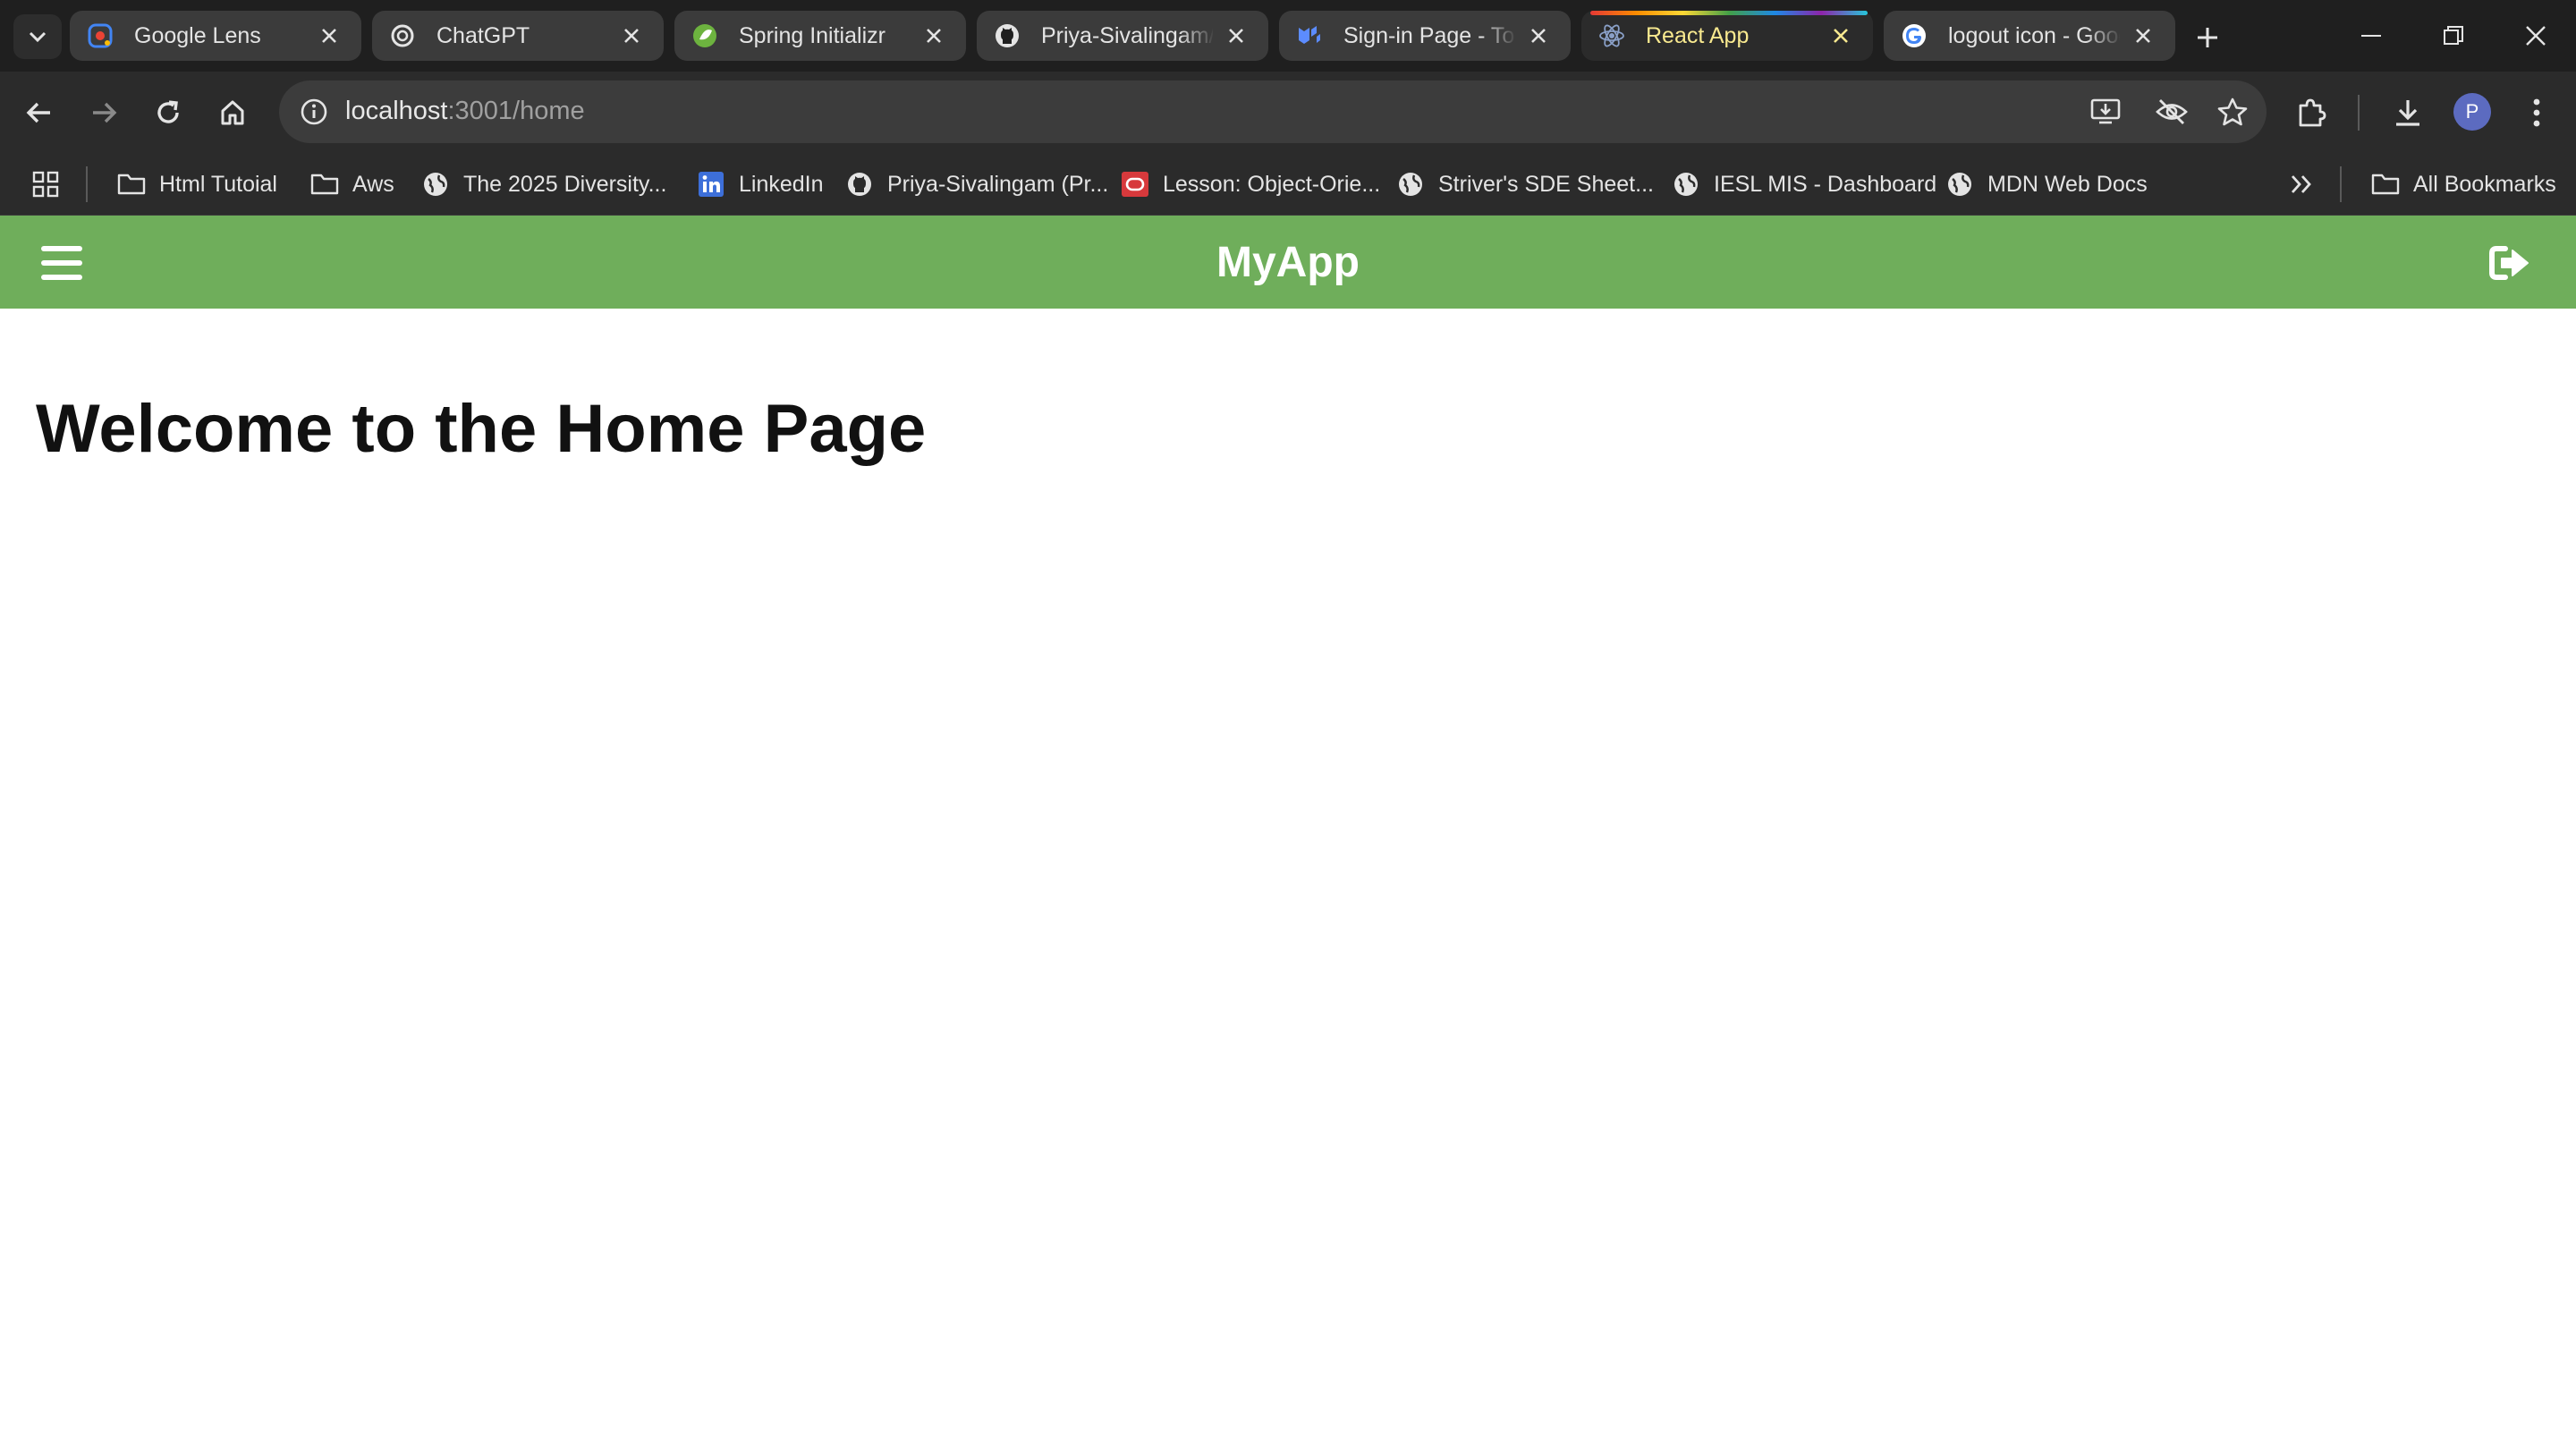 Image resolution: width=2576 pixels, height=1449 pixels. What do you see at coordinates (1698, 35) in the screenshot?
I see `tab-title: React App` at bounding box center [1698, 35].